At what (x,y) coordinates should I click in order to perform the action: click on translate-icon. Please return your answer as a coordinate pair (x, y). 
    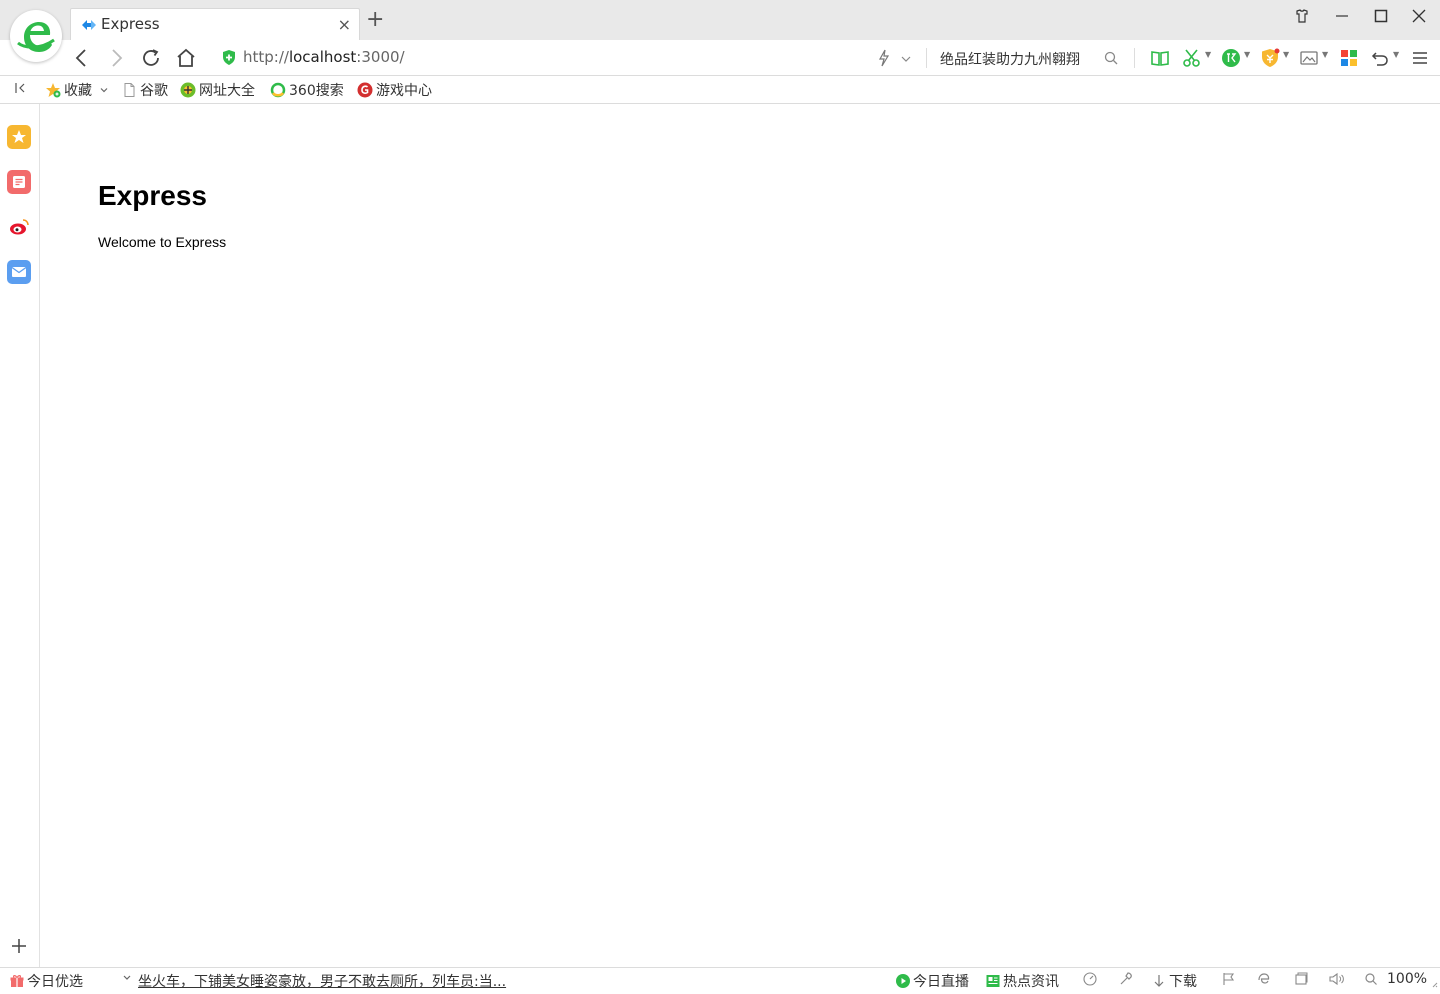
    Looking at the image, I should click on (1231, 58).